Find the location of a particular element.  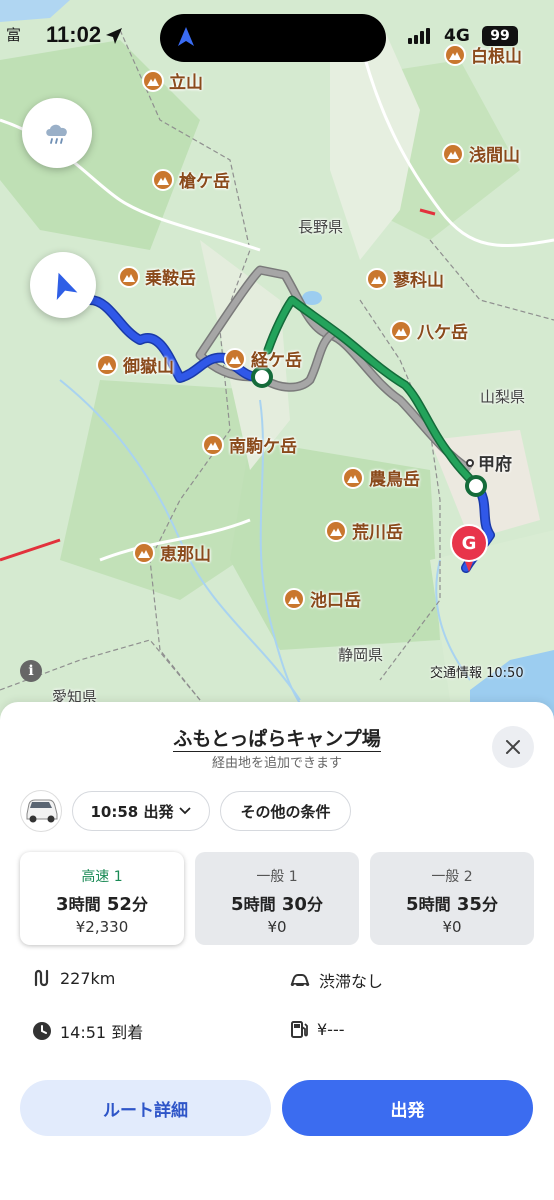

mountain-label: 蓼科山 is located at coordinates (405, 278).